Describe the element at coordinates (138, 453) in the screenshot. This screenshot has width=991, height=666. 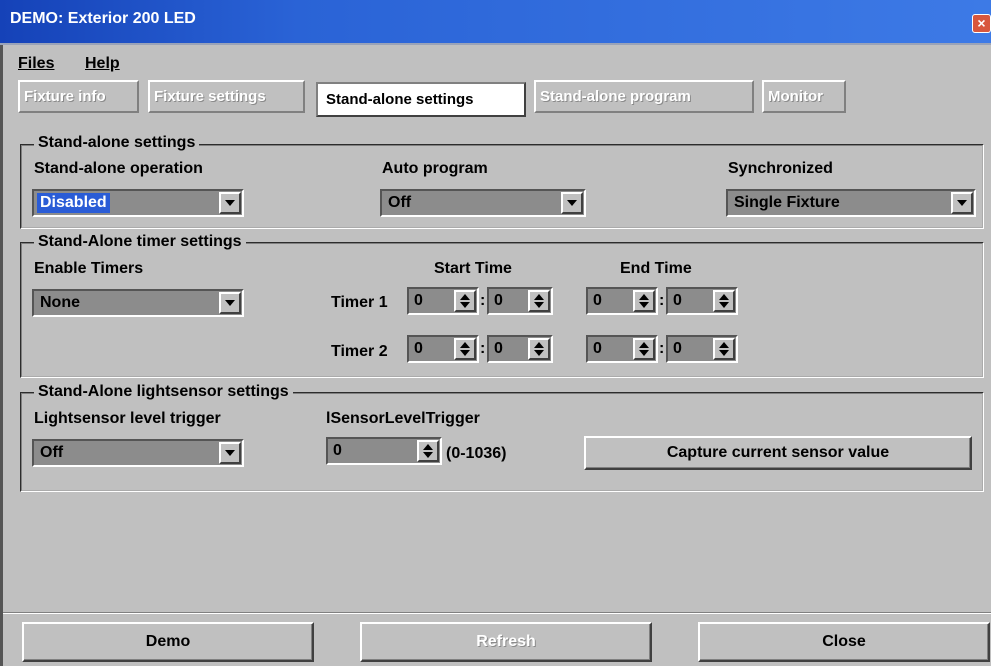
I see `lightsensor-level-trigger-select: Off` at that location.